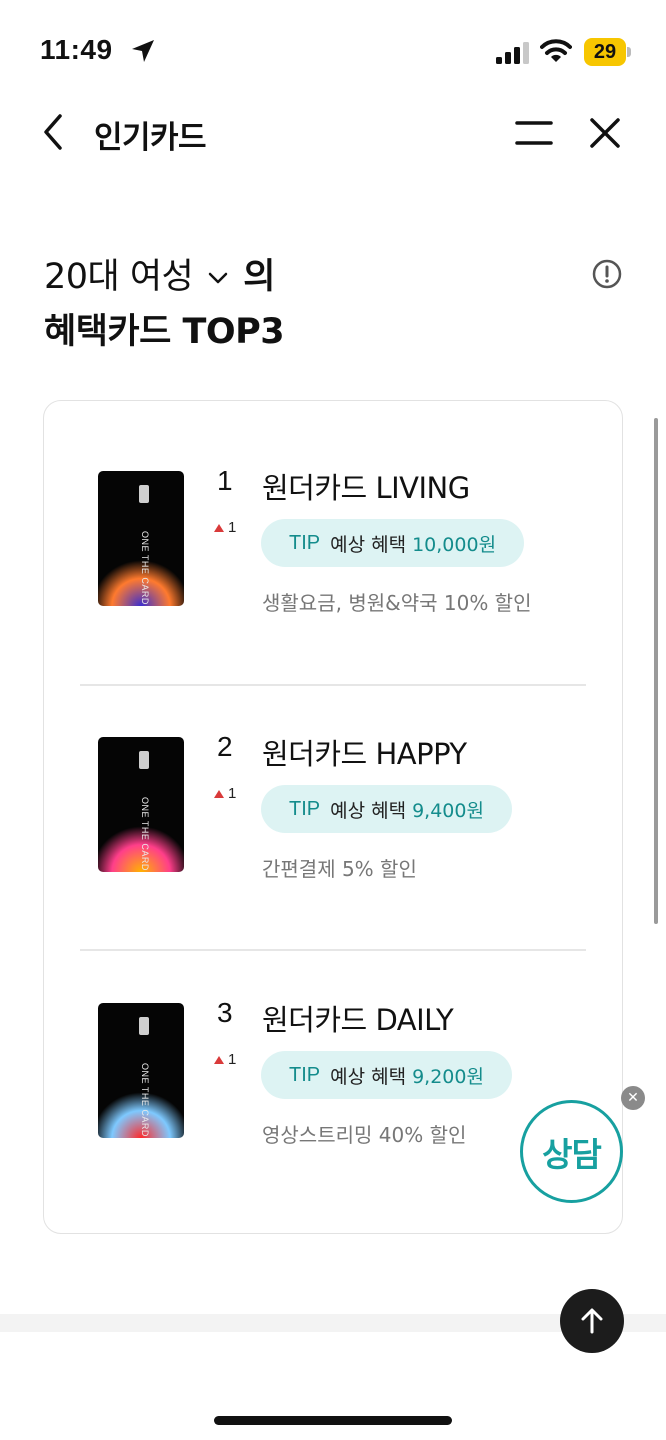 The height and width of the screenshot is (1440, 666). Describe the element at coordinates (364, 1135) in the screenshot. I see `card-benefit: 영상스트리밍 40% 할인` at that location.